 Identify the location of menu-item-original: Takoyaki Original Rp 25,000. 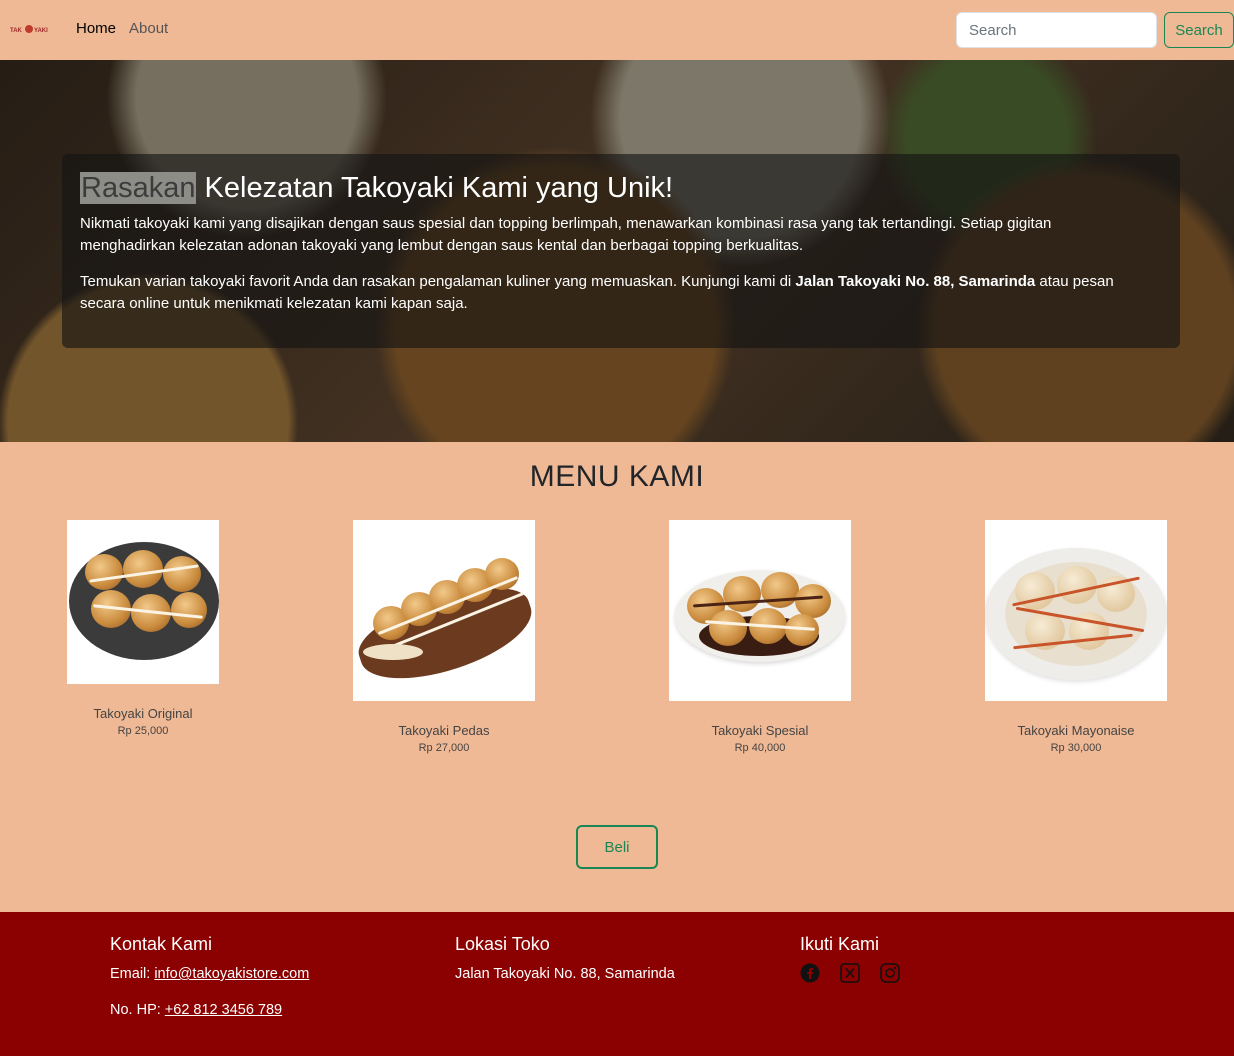
(143, 628).